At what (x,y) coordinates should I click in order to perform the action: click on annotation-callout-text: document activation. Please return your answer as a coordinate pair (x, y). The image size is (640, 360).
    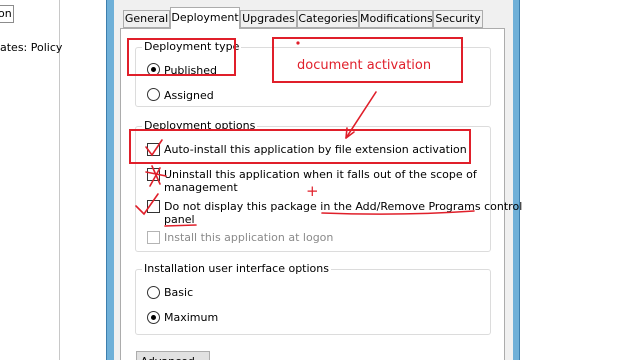
    Looking at the image, I should click on (364, 65).